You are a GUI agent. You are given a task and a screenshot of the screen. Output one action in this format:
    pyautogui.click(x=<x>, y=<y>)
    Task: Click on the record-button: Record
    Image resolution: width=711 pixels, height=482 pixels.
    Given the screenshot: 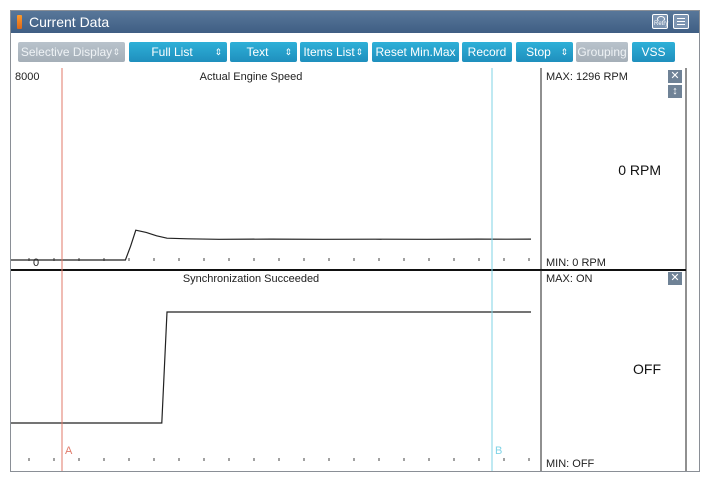 What is the action you would take?
    pyautogui.click(x=487, y=52)
    